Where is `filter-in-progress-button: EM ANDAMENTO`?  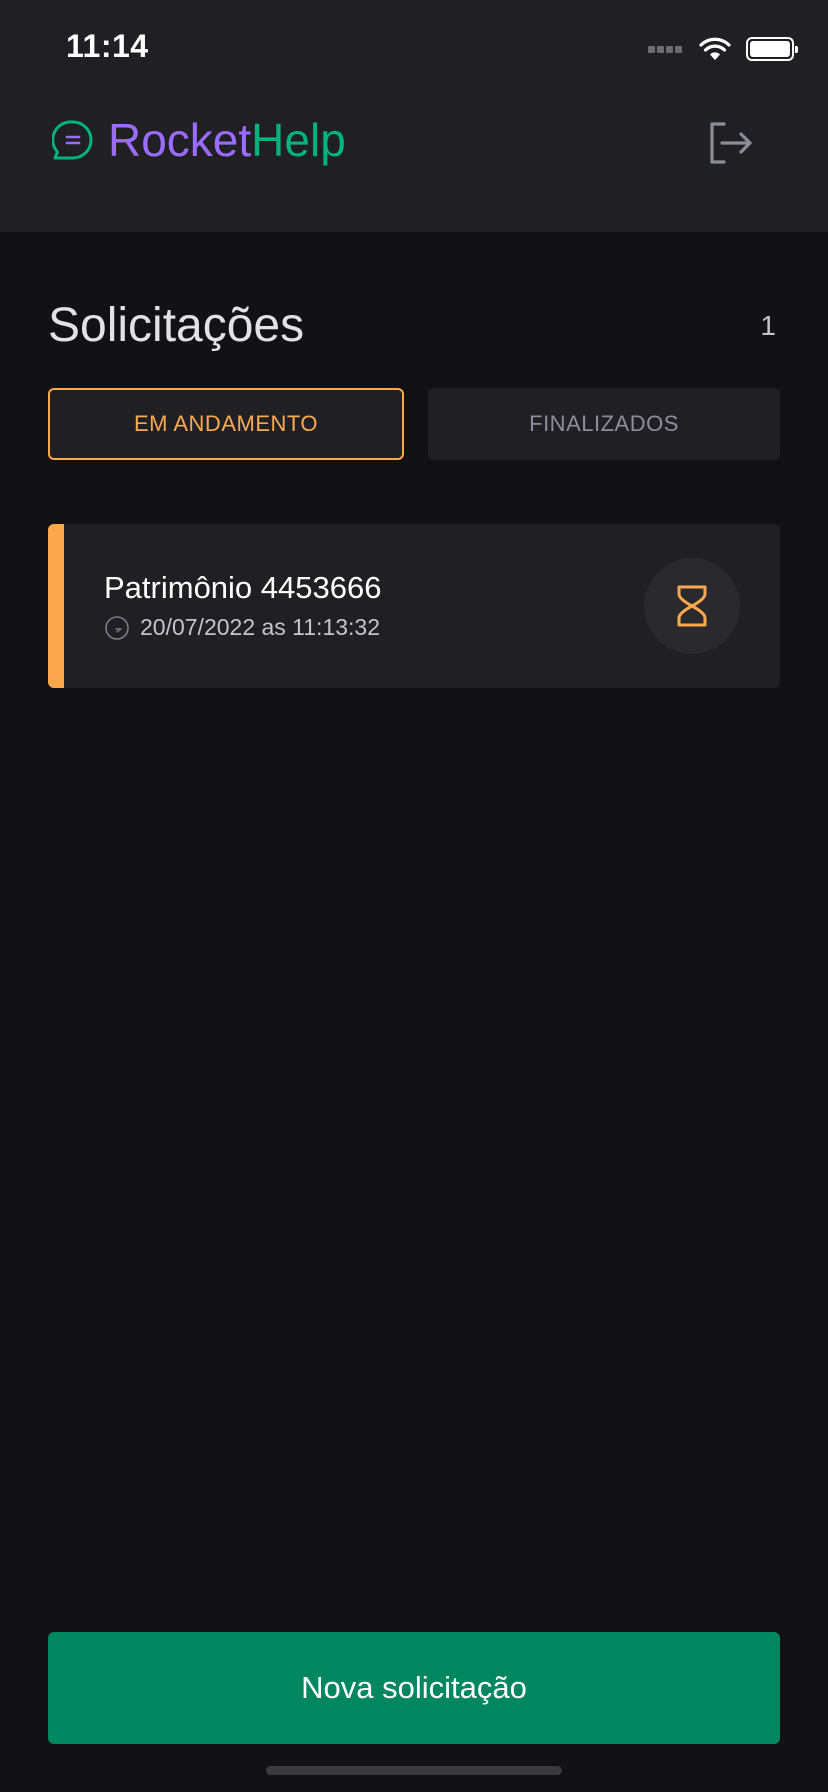
filter-in-progress-button: EM ANDAMENTO is located at coordinates (226, 424).